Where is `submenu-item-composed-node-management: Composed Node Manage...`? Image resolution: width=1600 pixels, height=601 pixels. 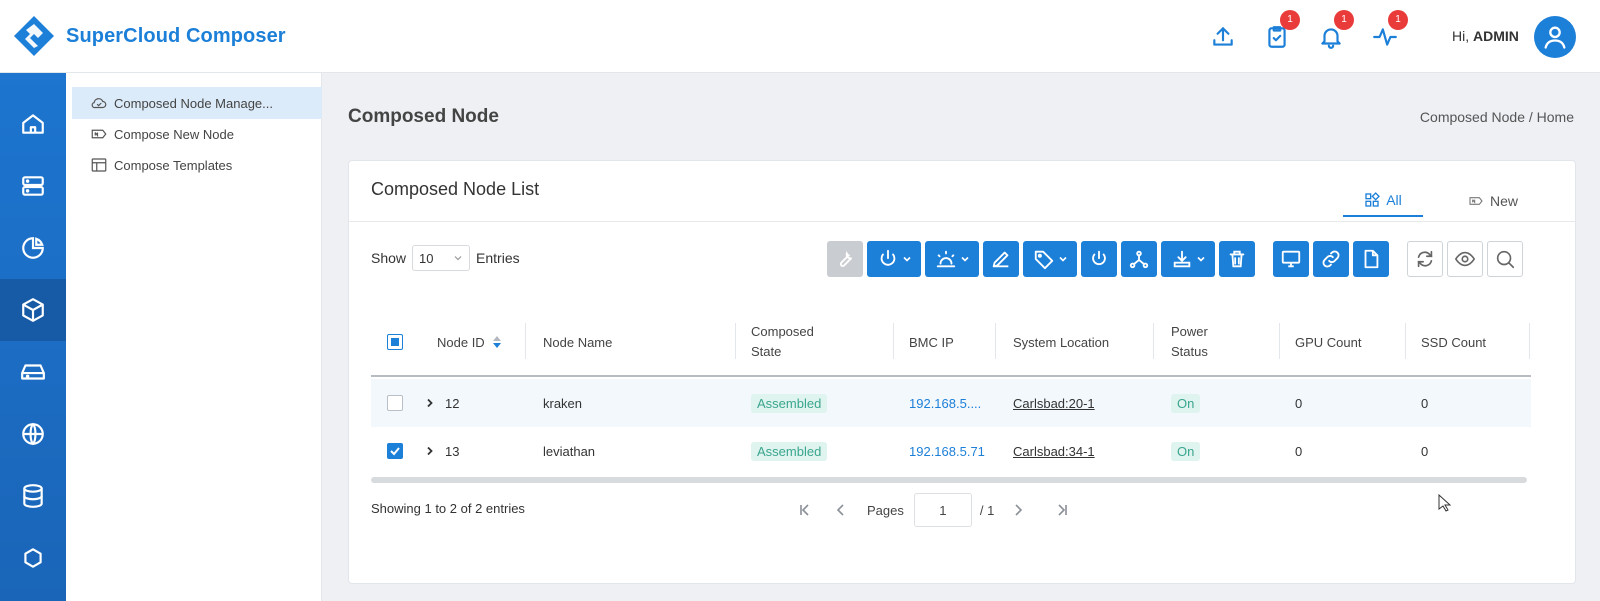
submenu-item-composed-node-management: Composed Node Manage... is located at coordinates (197, 103).